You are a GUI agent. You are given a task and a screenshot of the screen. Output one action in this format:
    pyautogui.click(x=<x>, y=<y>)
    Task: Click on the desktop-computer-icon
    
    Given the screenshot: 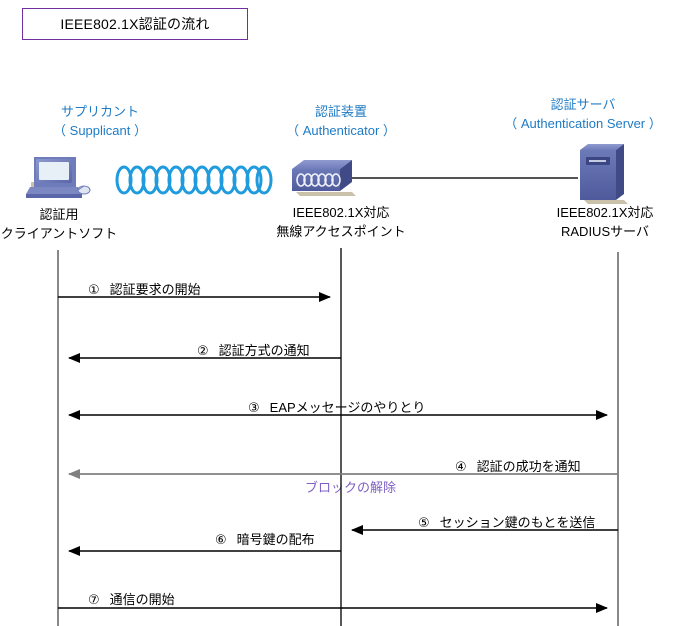 What is the action you would take?
    pyautogui.click(x=58, y=177)
    